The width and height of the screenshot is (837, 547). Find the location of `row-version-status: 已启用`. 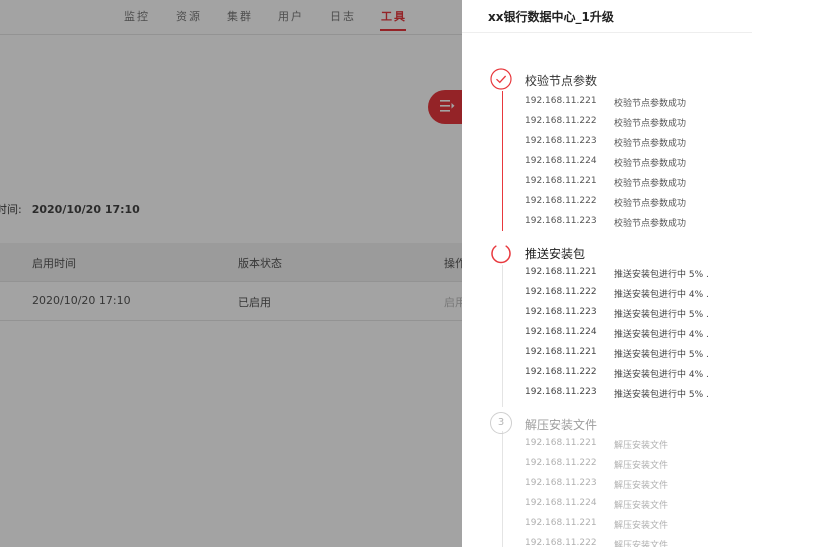

row-version-status: 已启用 is located at coordinates (254, 302).